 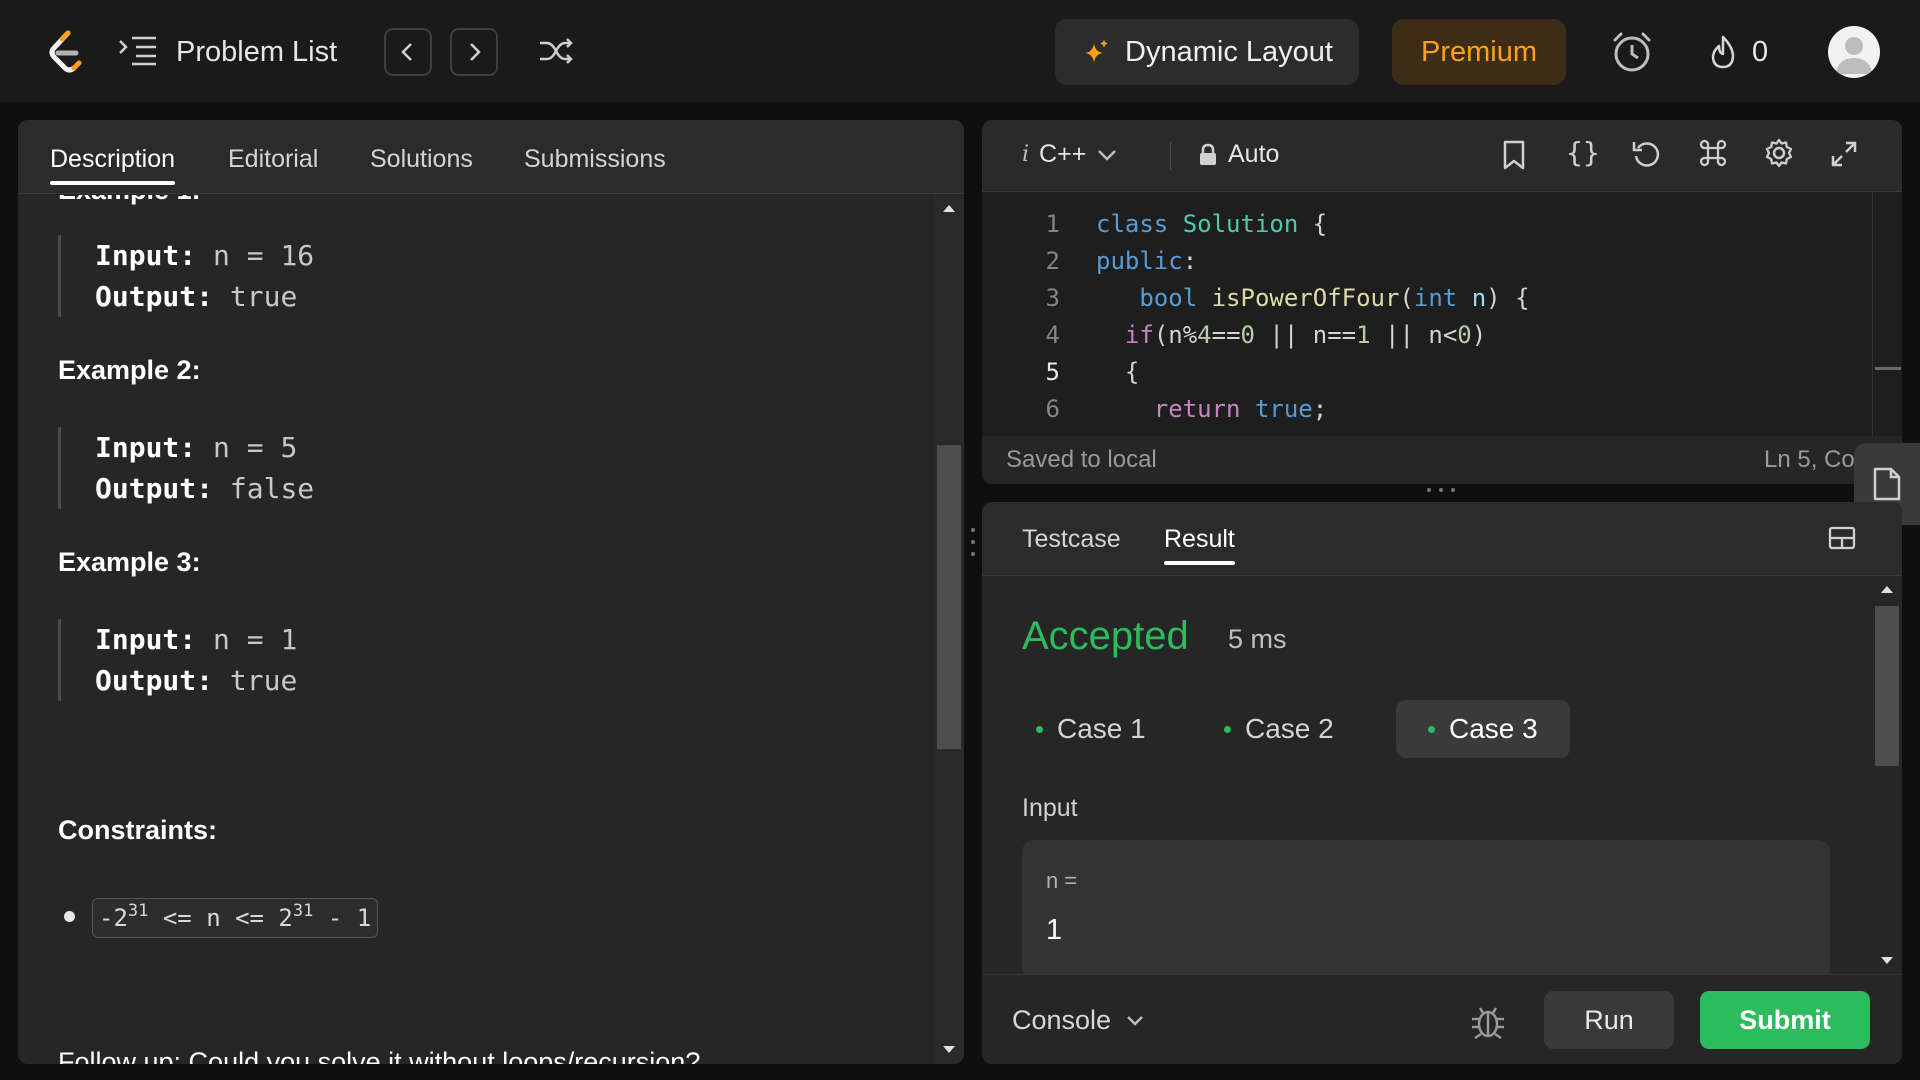 I want to click on result-scrollbar, so click(x=1887, y=776).